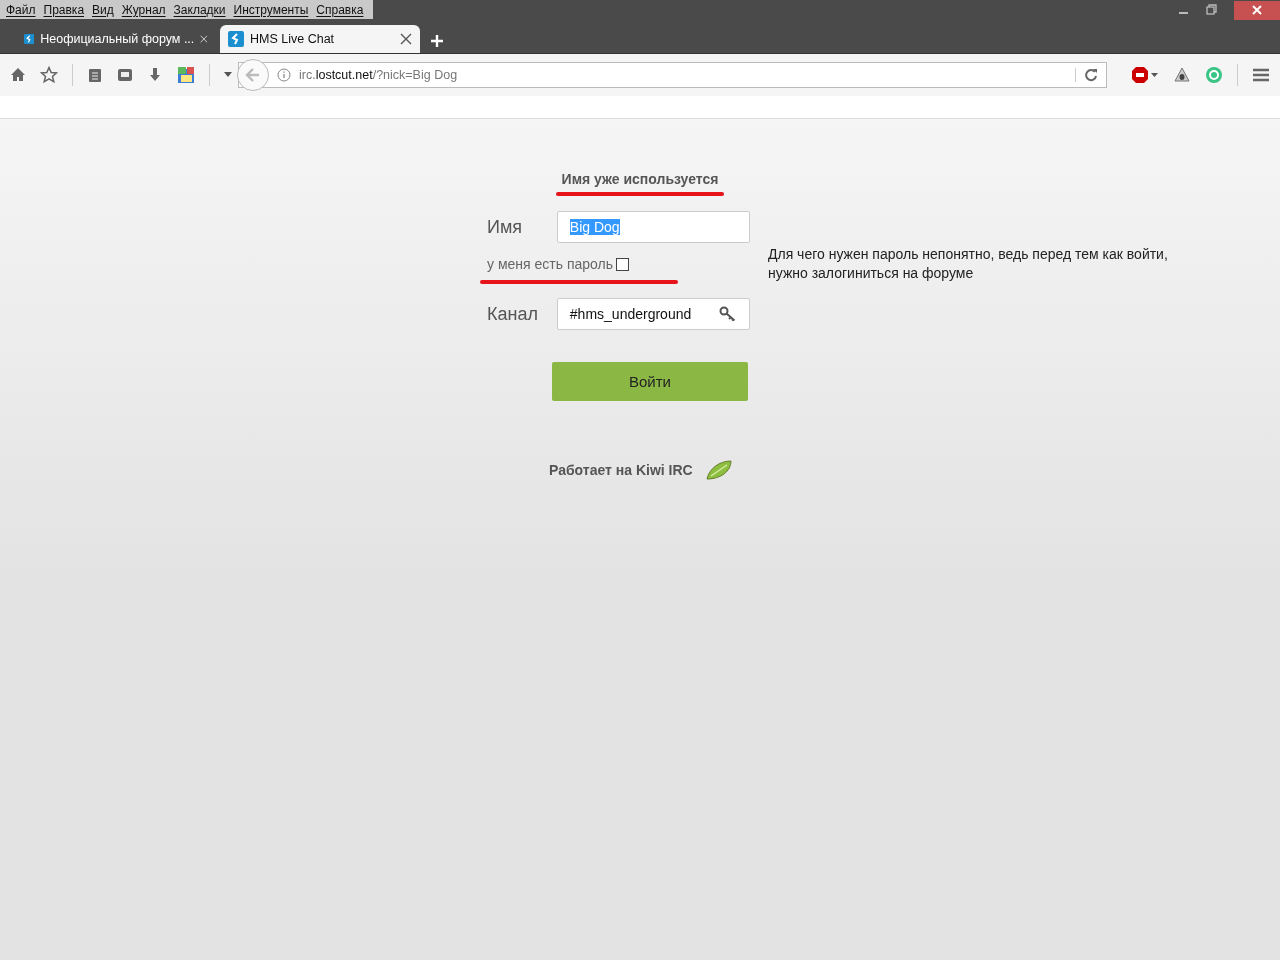 The width and height of the screenshot is (1280, 960). I want to click on new-tab-icon, so click(437, 40).